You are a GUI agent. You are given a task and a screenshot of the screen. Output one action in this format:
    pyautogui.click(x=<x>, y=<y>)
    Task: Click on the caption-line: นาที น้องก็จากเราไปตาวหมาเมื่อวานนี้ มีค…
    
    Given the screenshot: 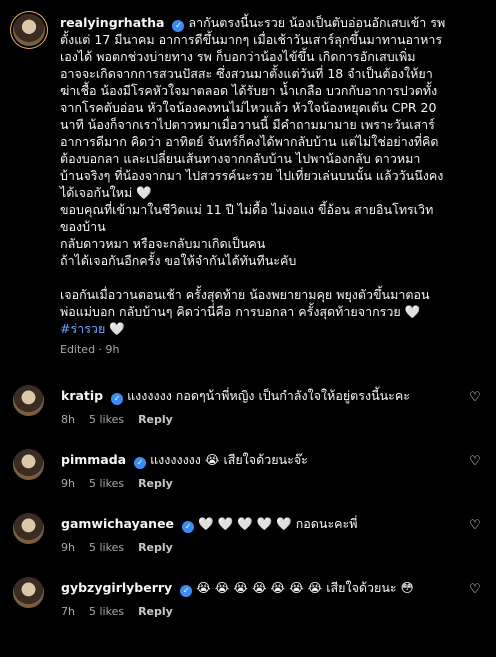 What is the action you would take?
    pyautogui.click(x=247, y=124)
    